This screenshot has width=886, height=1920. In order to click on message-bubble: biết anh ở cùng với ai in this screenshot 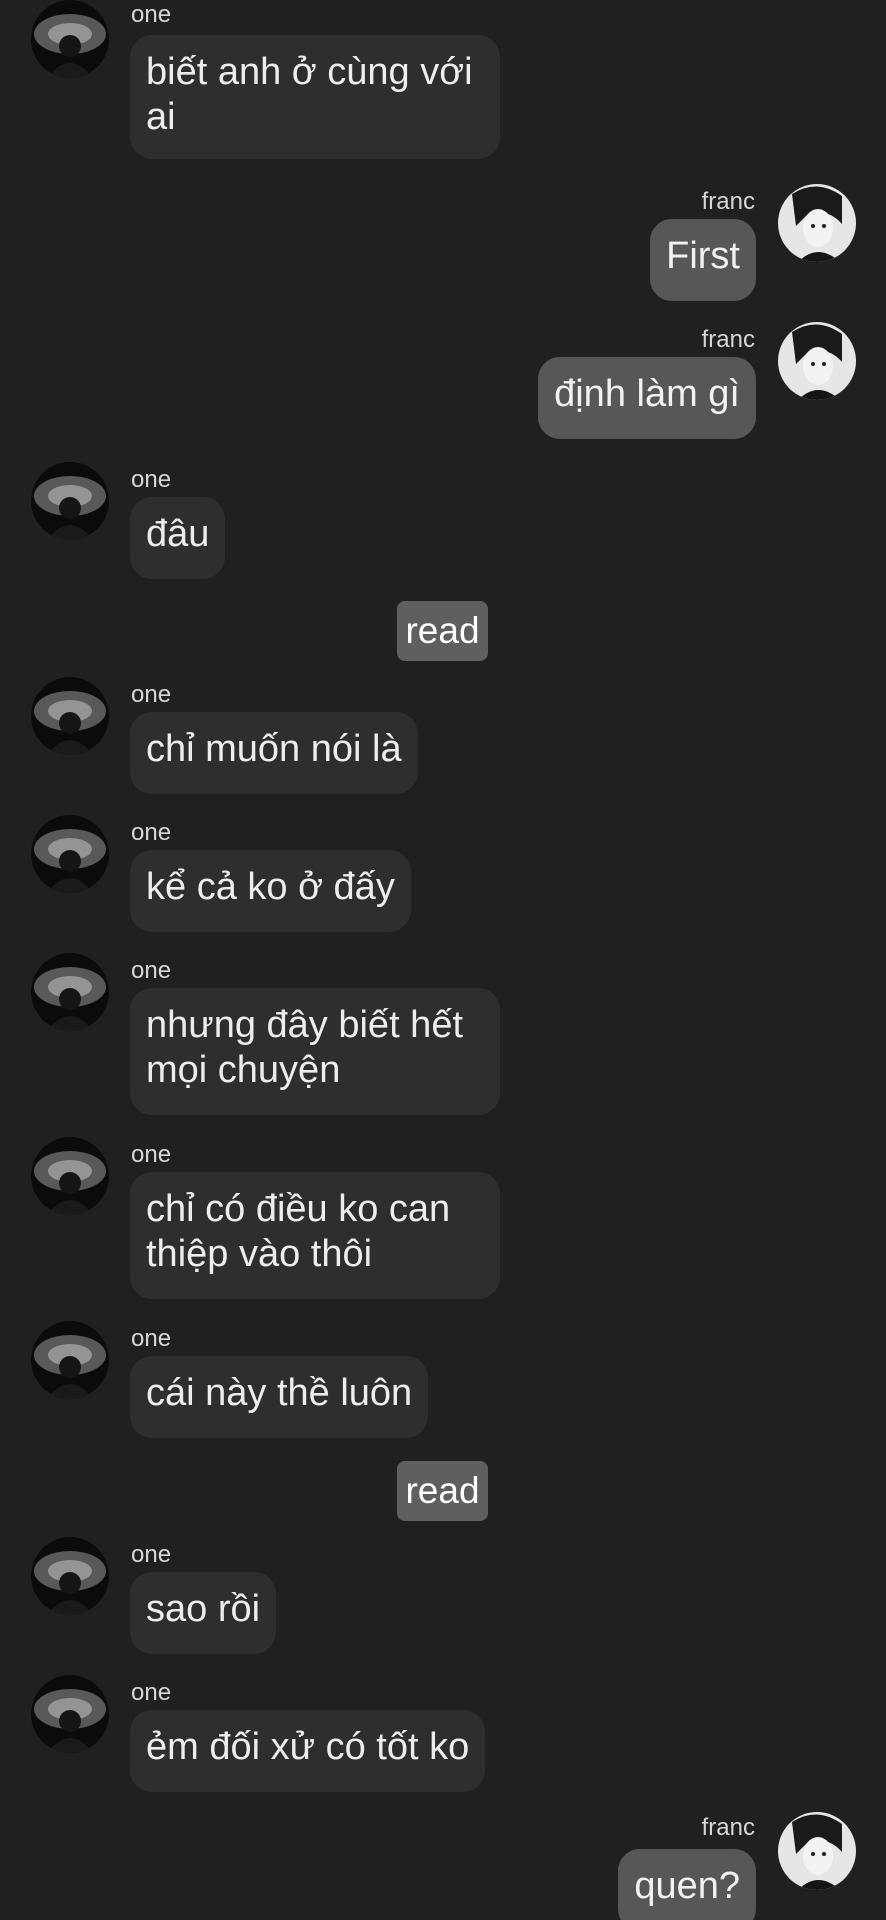, I will do `click(315, 97)`.